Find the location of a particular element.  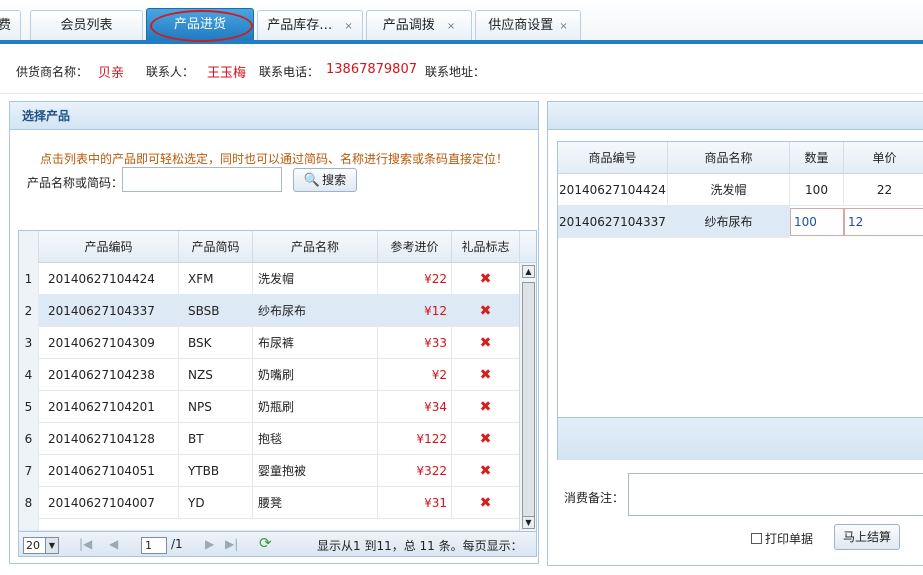

next-page-icon: ▶ is located at coordinates (209, 544).